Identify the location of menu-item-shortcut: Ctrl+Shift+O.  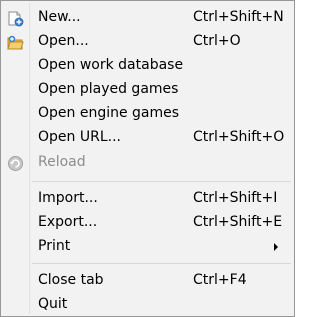
(239, 137).